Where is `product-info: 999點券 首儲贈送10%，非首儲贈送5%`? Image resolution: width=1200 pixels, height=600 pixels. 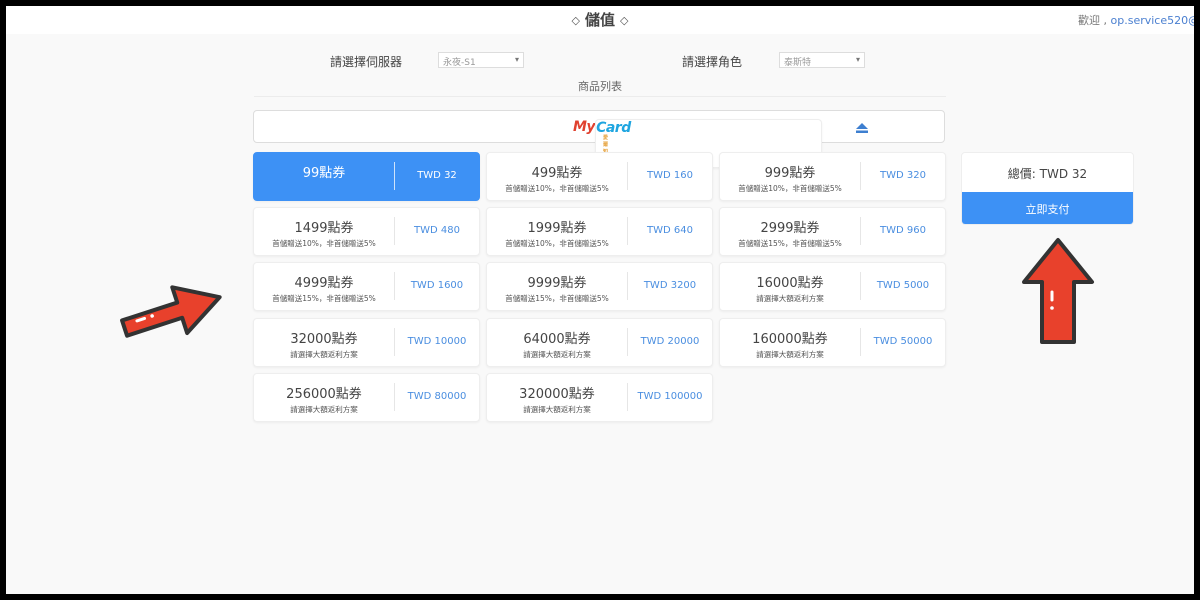
product-info: 999點券 首儲贈送10%，非首儲贈送5% is located at coordinates (790, 176).